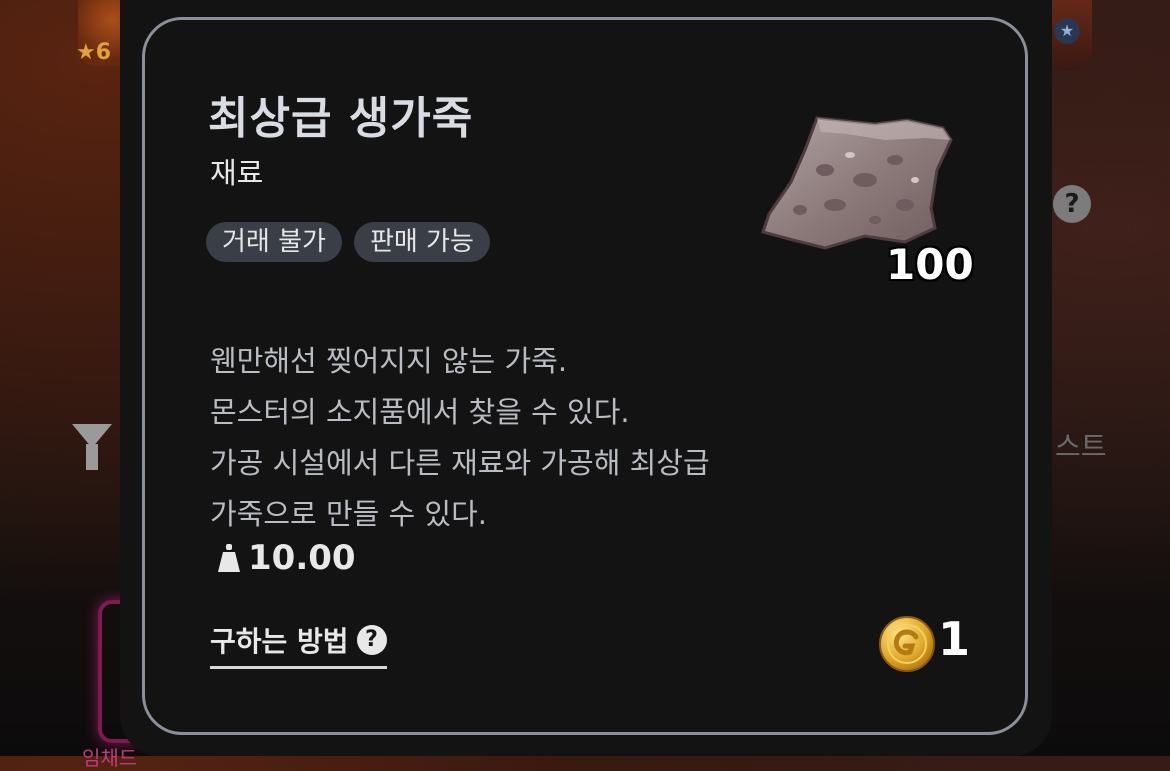 This screenshot has width=1170, height=771. I want to click on description-line: 가죽으로 만들 수 있다., so click(348, 514).